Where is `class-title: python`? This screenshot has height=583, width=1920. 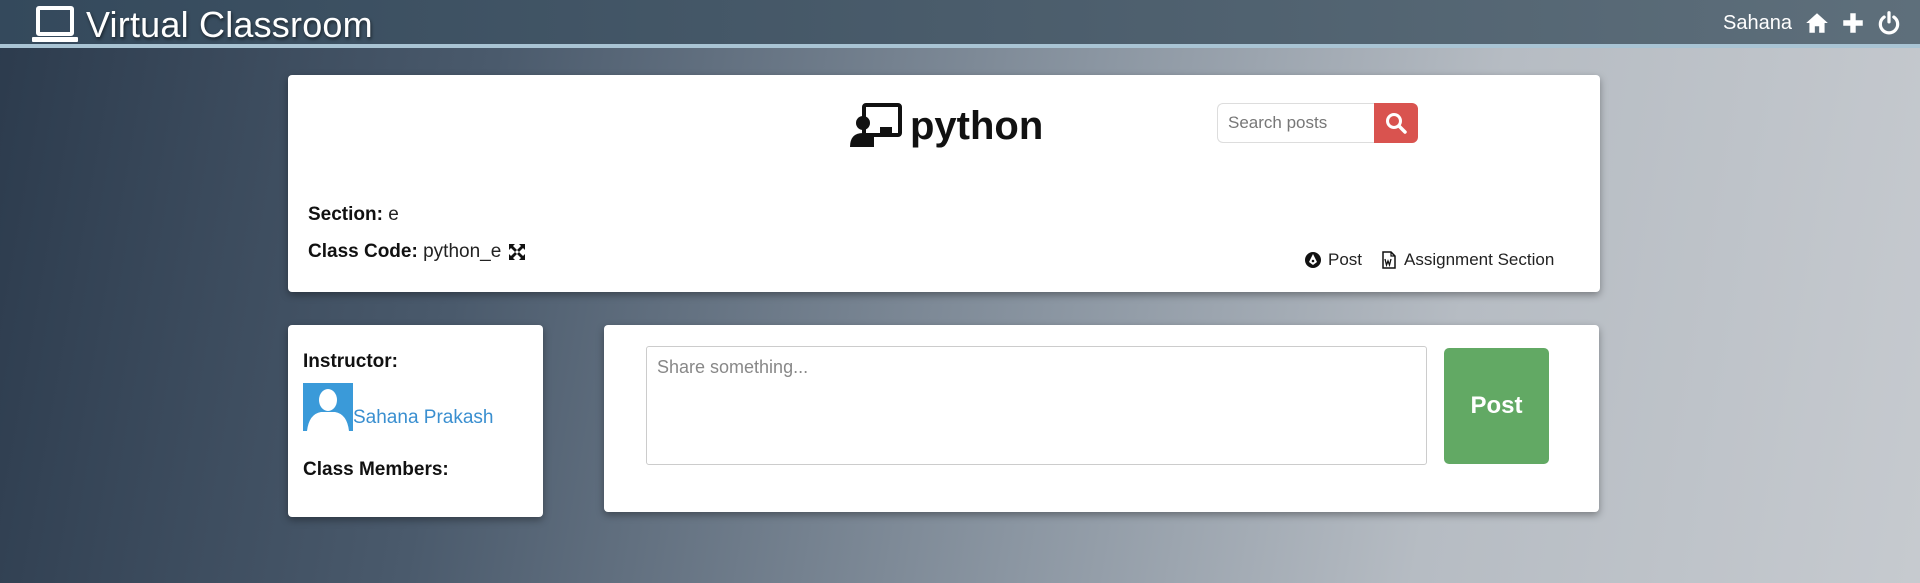
class-title: python is located at coordinates (946, 126).